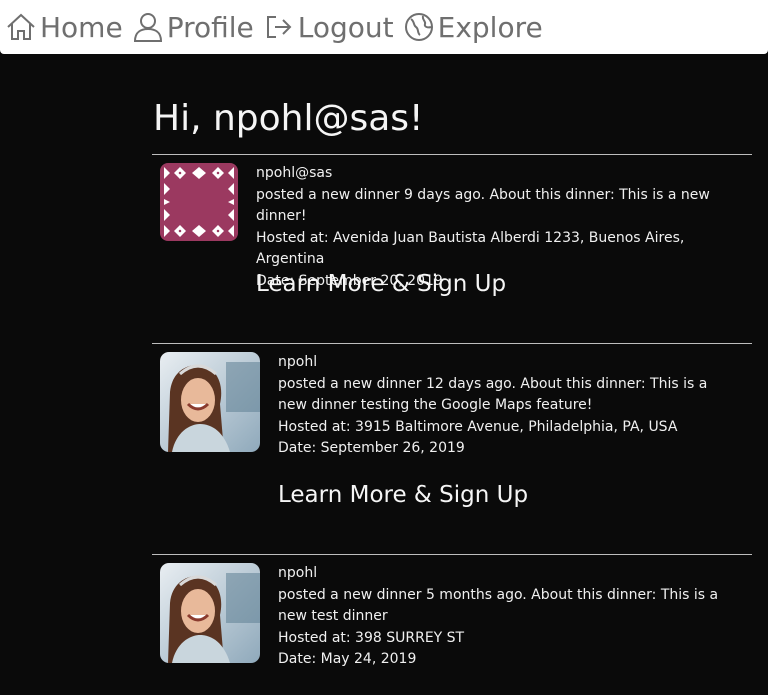 The image size is (768, 695). Describe the element at coordinates (279, 27) in the screenshot. I see `logout-icon` at that location.